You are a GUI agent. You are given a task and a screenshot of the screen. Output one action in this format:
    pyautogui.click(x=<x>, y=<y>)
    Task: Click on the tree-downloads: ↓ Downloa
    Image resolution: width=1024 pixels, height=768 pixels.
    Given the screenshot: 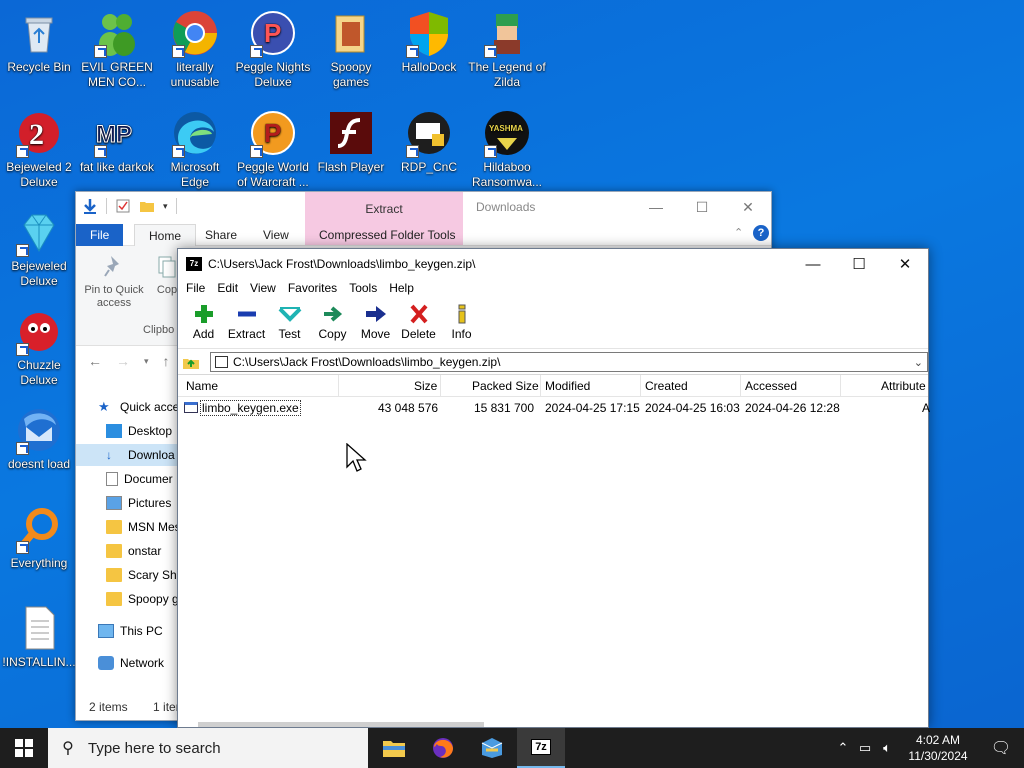 What is the action you would take?
    pyautogui.click(x=127, y=455)
    